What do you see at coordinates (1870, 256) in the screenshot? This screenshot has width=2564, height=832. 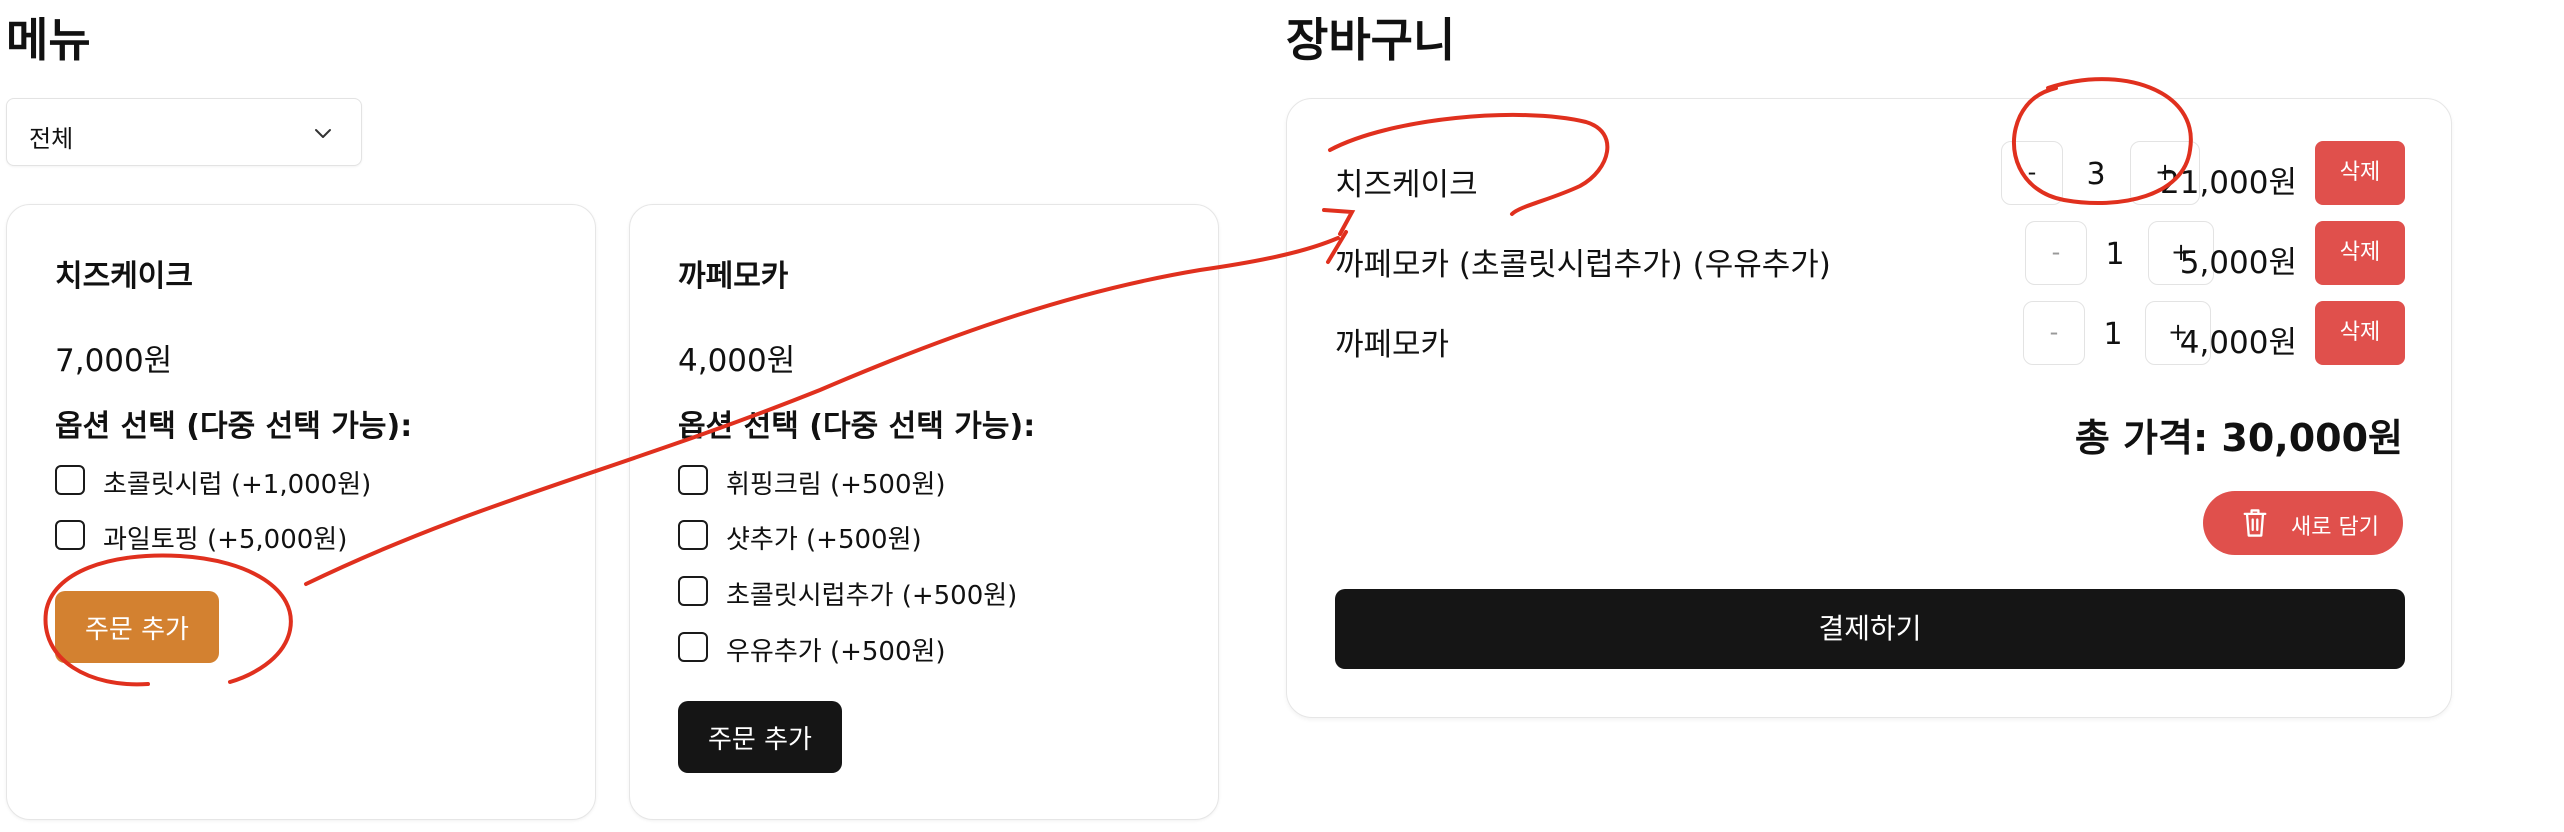 I see `cart-row: 까페모카 (초콜릿시럽추가) (우유추가) - 1 + 5,000원 삭제` at bounding box center [1870, 256].